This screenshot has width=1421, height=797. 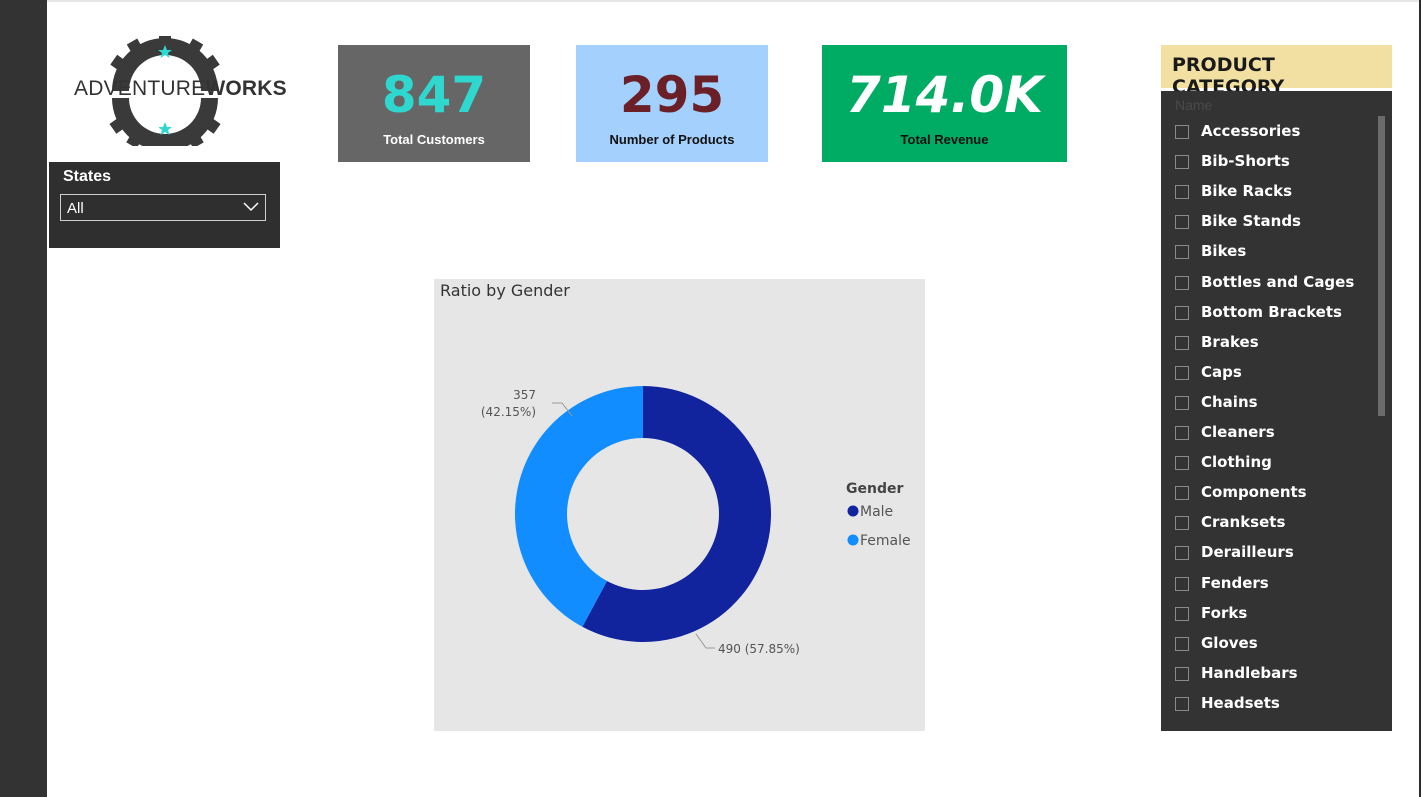 I want to click on kpi-value: 295, so click(x=672, y=95).